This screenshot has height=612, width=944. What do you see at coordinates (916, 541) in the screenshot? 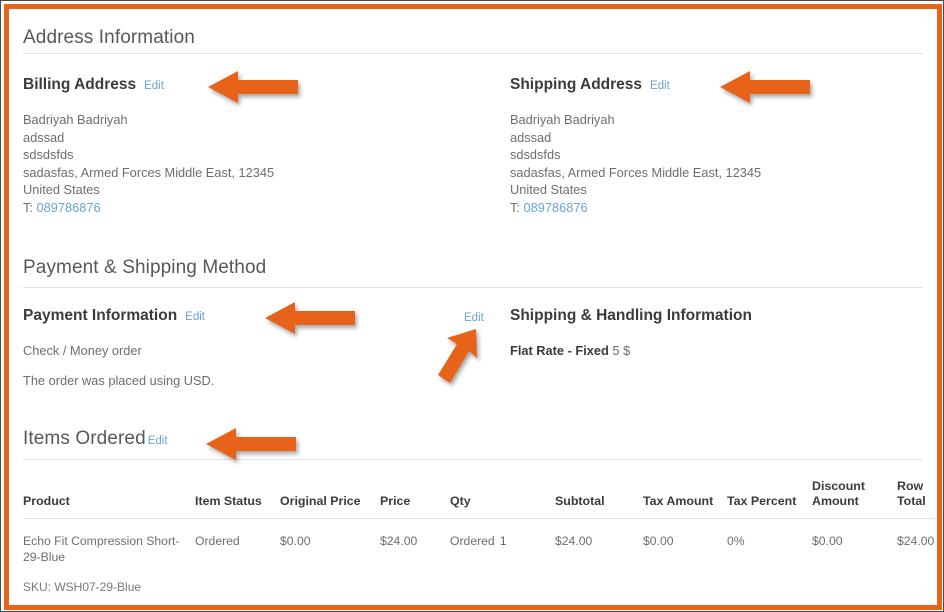
I see `cell-row-total: $24.00` at bounding box center [916, 541].